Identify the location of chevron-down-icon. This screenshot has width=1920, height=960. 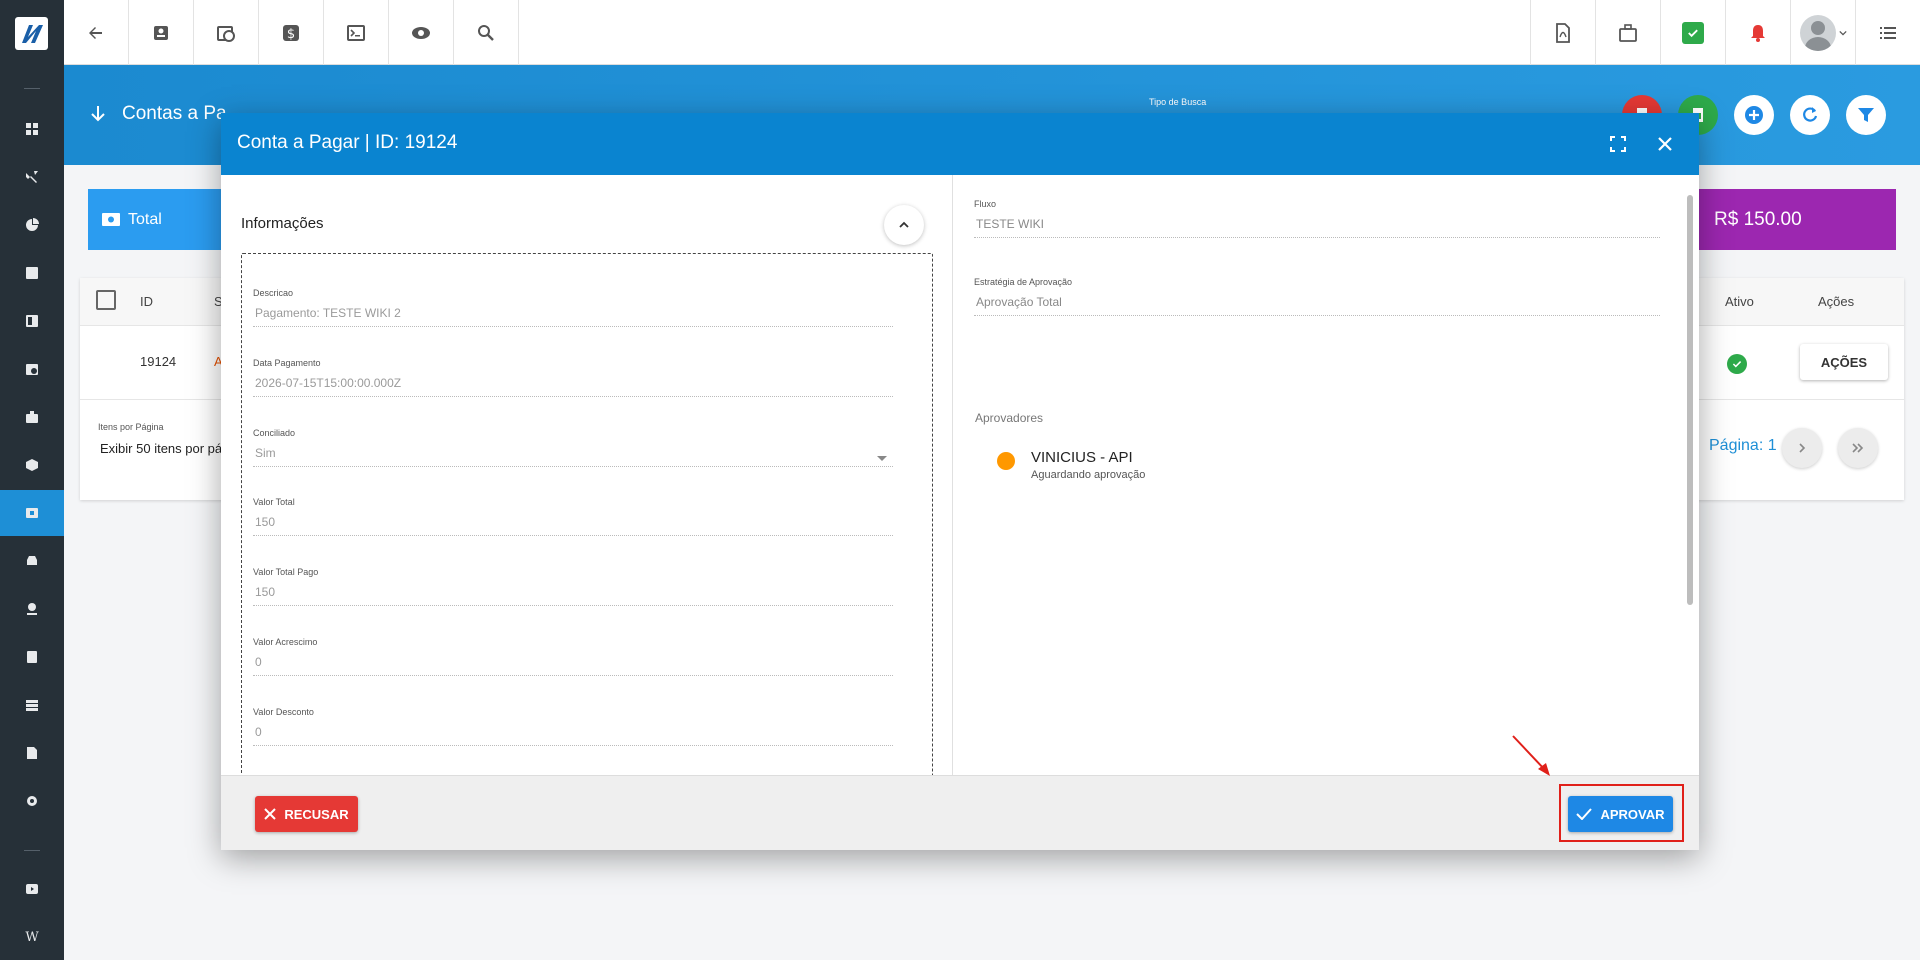
(882, 458).